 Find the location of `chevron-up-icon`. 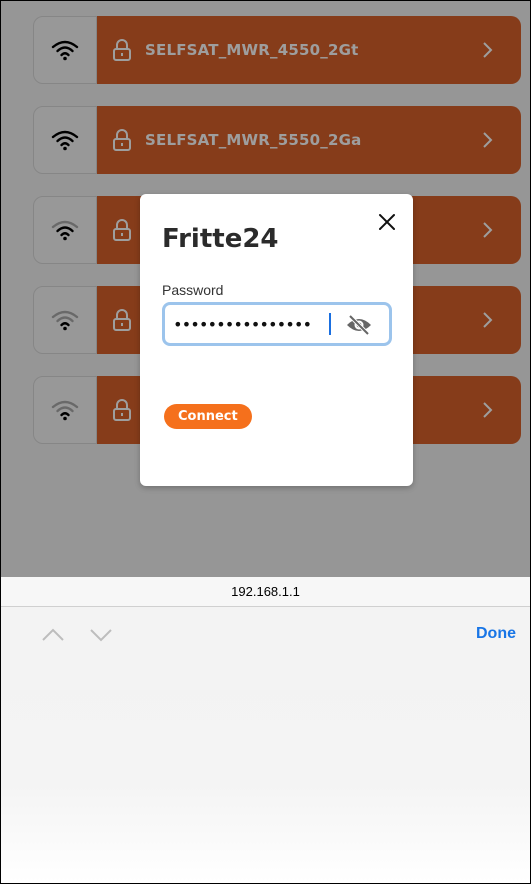

chevron-up-icon is located at coordinates (53, 635).